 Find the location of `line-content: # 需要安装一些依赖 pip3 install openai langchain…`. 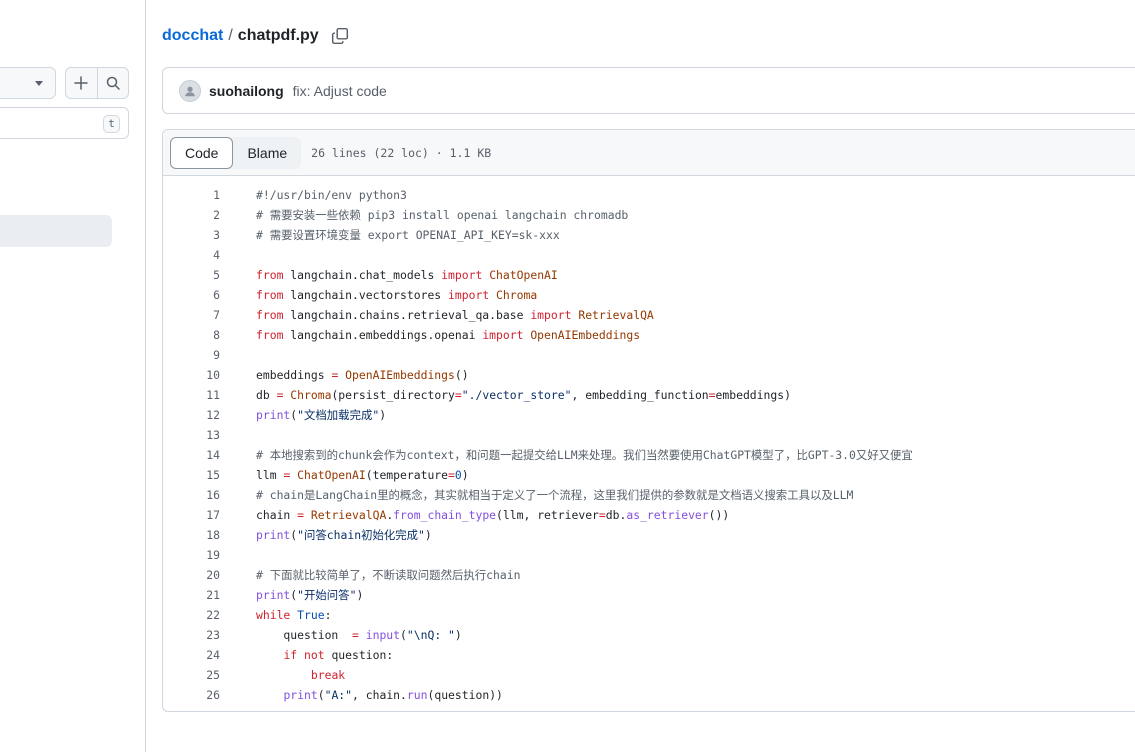

line-content: # 需要安装一些依赖 pip3 install openai langchain… is located at coordinates (442, 215).